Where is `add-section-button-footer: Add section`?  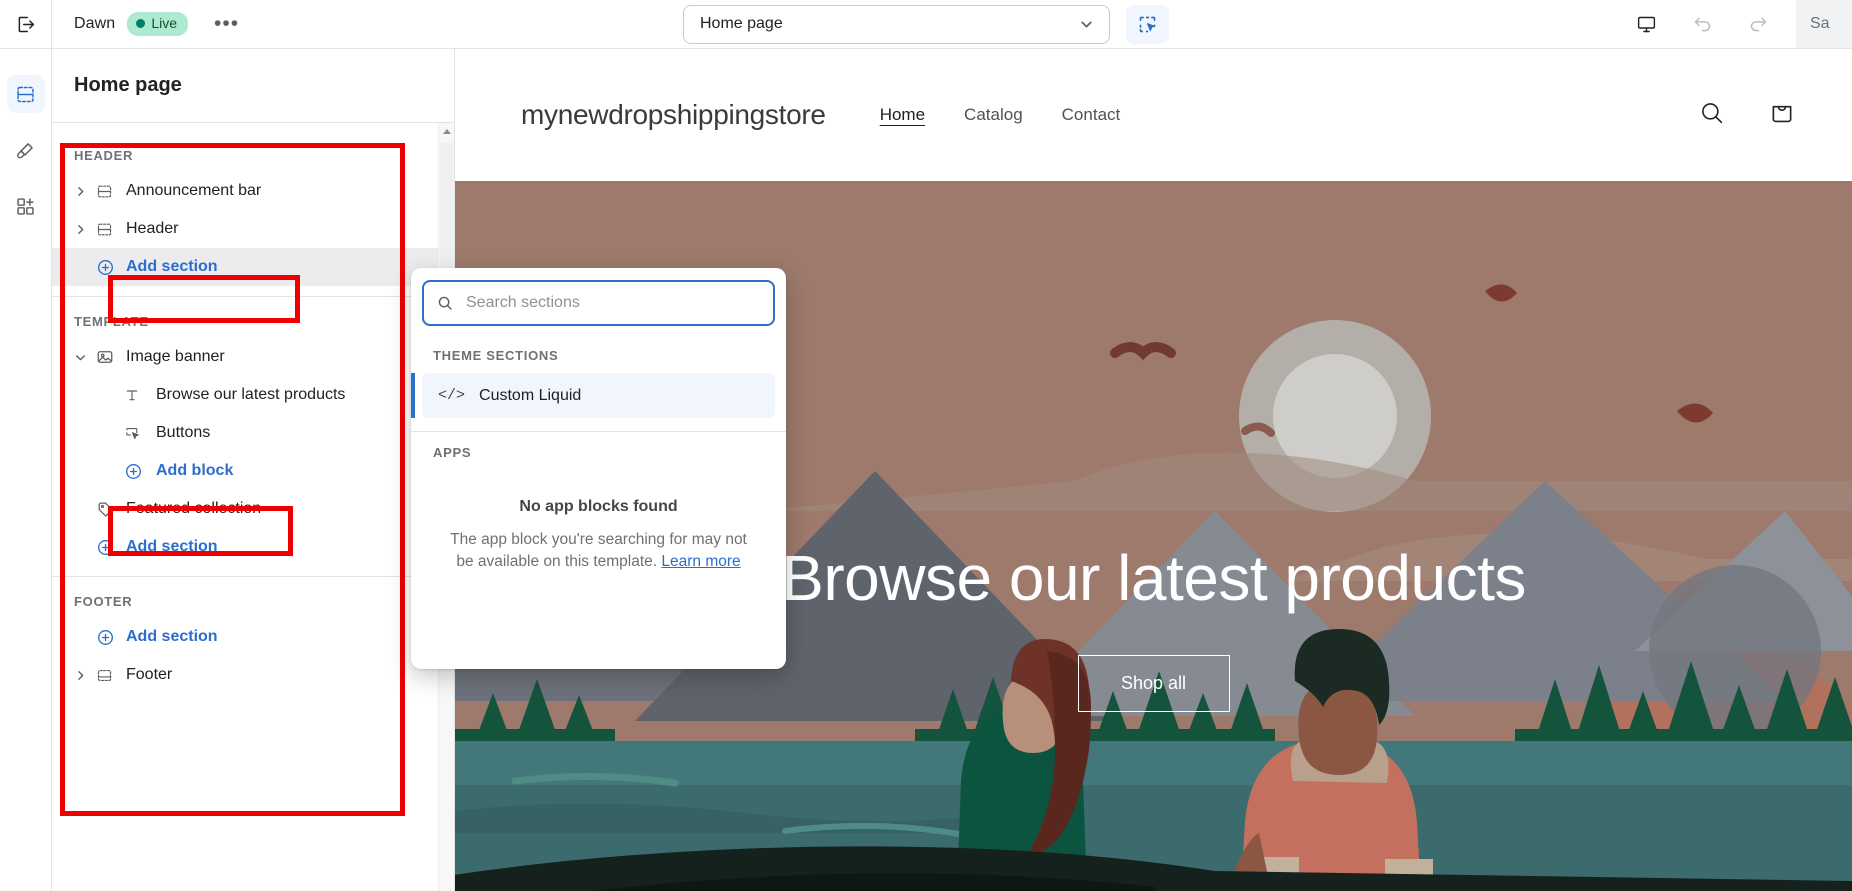 add-section-button-footer: Add section is located at coordinates (253, 637).